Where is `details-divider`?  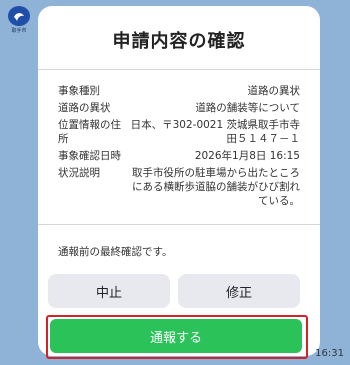
details-divider is located at coordinates (179, 224).